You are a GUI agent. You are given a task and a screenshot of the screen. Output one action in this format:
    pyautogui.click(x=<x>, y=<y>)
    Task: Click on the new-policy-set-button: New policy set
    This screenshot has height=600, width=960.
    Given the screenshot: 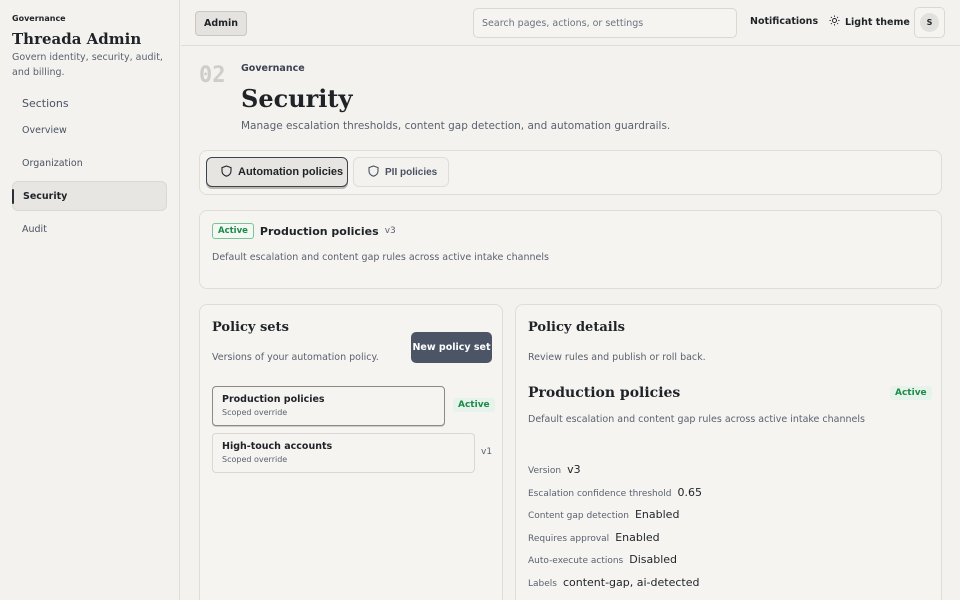 What is the action you would take?
    pyautogui.click(x=451, y=347)
    